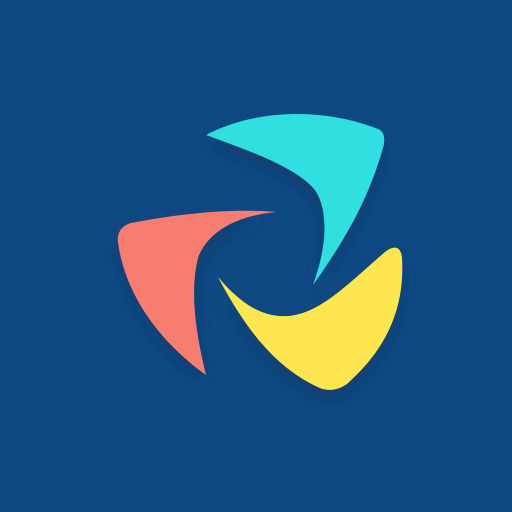 This screenshot has height=512, width=512. Describe the element at coordinates (295, 199) in the screenshot. I see `cyan-blade` at that location.